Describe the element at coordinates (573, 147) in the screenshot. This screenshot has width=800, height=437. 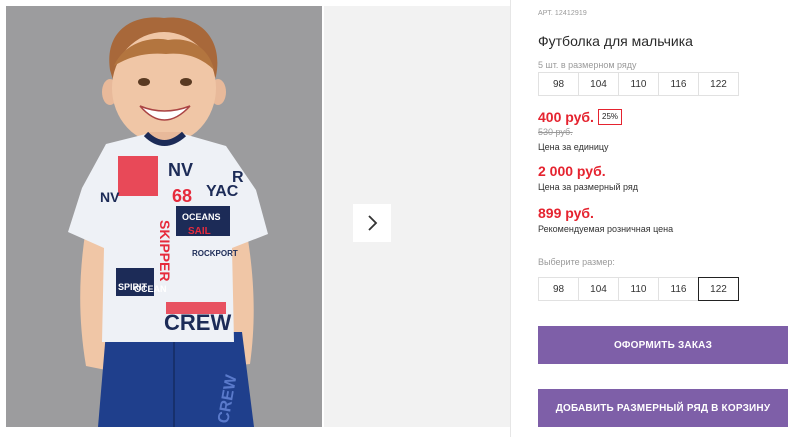
I see `unit-price-label: Цена за единицу` at that location.